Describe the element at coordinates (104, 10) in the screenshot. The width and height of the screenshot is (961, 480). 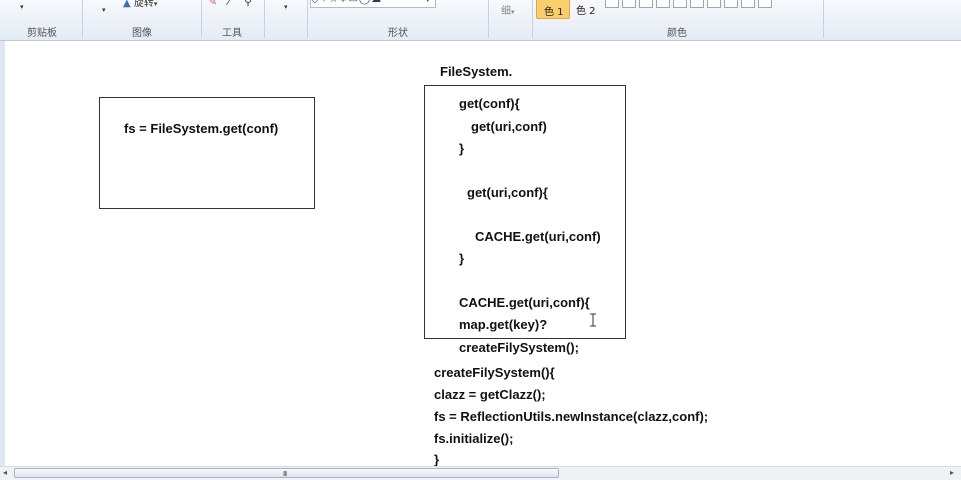
I see `select-dropdown-arrow: ▾` at that location.